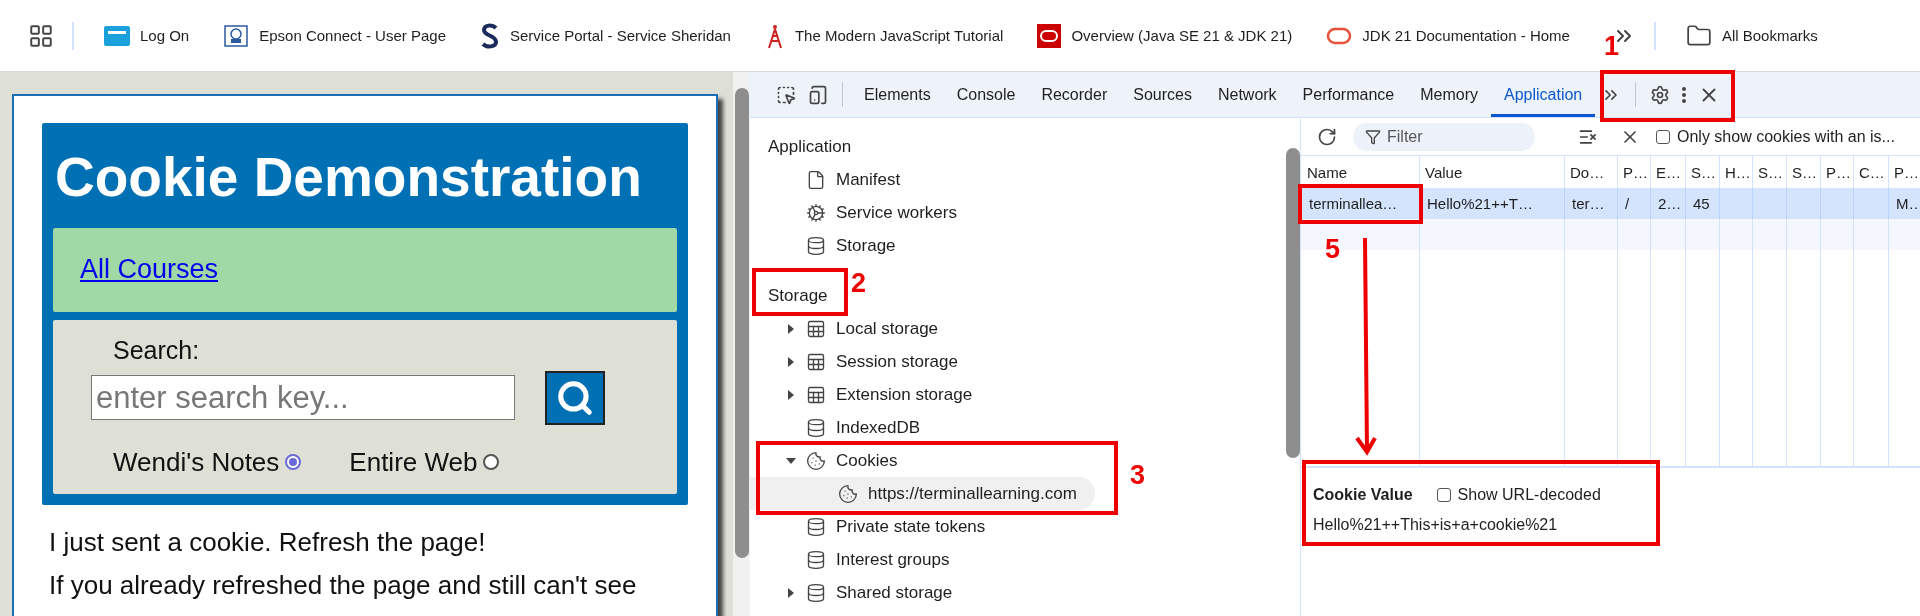 This screenshot has width=1920, height=616. I want to click on bookmark: Epson Connect - User Page, so click(334, 35).